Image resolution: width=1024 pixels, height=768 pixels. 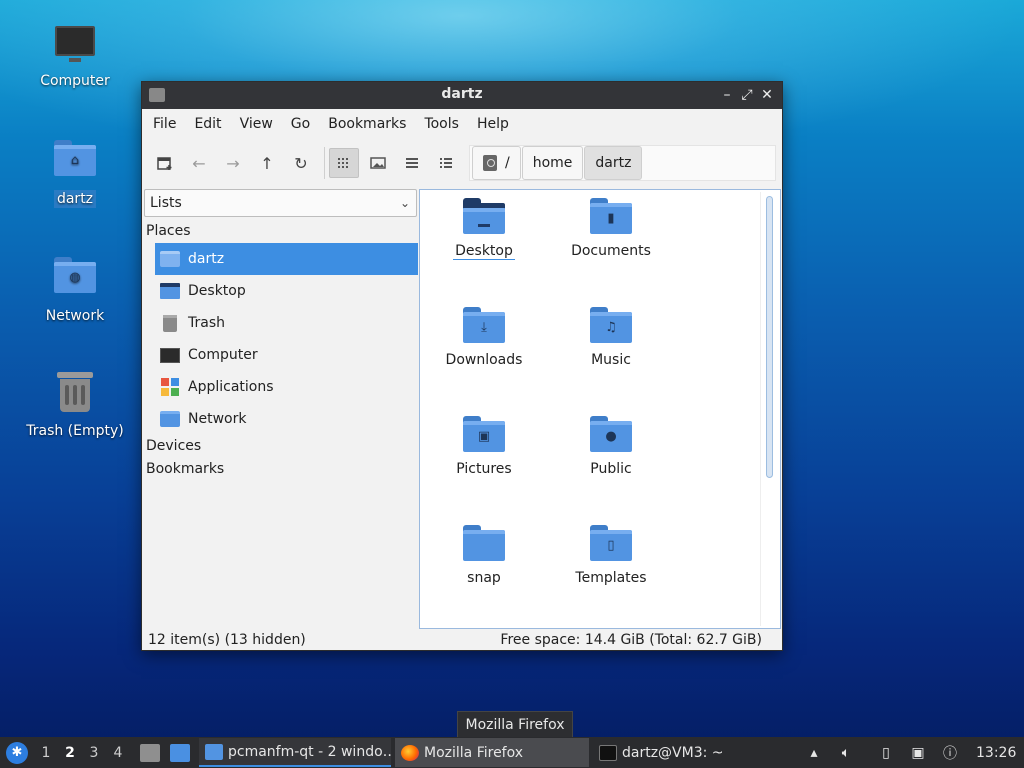 What do you see at coordinates (217, 291) in the screenshot?
I see `sidebar-item-label: Desktop` at bounding box center [217, 291].